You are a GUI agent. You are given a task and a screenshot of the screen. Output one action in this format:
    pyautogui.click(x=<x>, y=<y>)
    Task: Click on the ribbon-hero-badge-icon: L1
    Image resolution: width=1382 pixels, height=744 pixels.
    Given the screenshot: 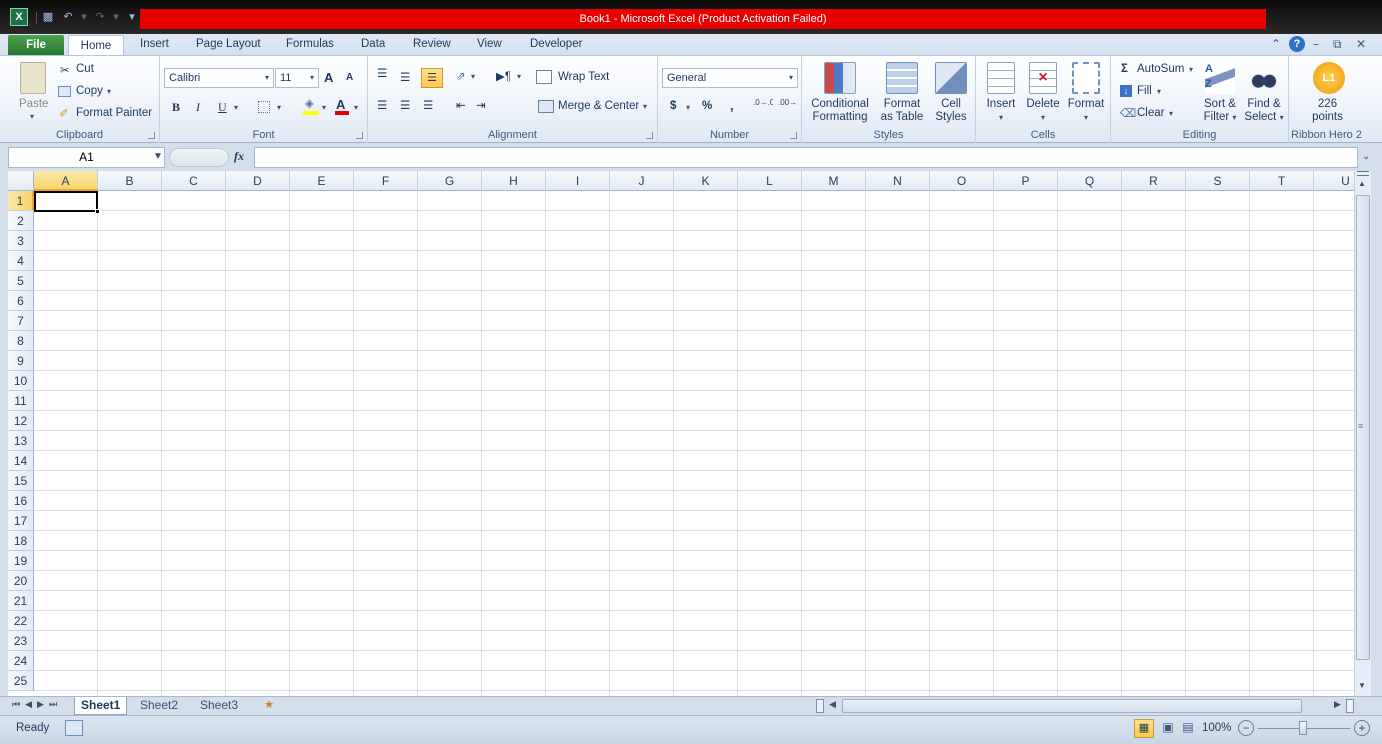 What is the action you would take?
    pyautogui.click(x=1329, y=78)
    